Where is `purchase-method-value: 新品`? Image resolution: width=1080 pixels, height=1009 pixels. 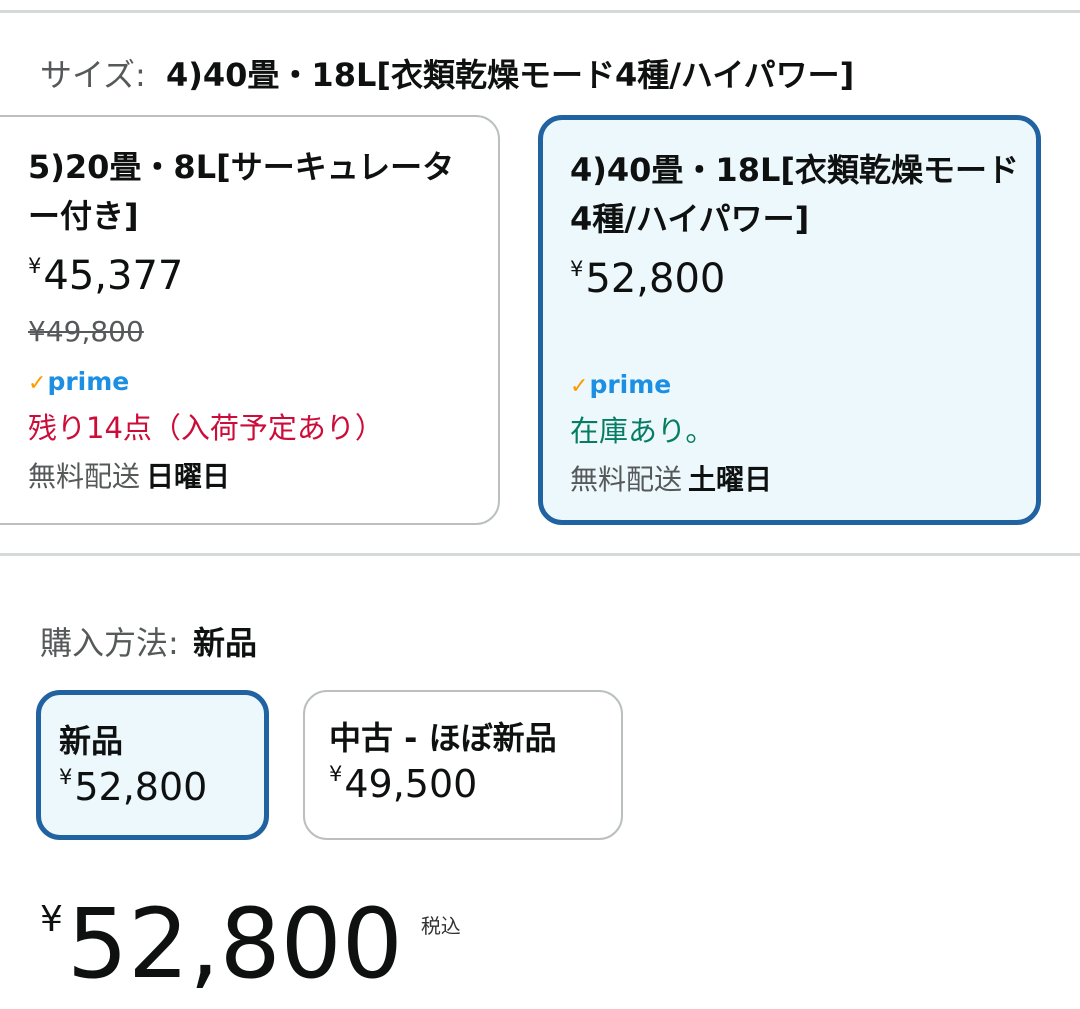
purchase-method-value: 新品 is located at coordinates (224, 643).